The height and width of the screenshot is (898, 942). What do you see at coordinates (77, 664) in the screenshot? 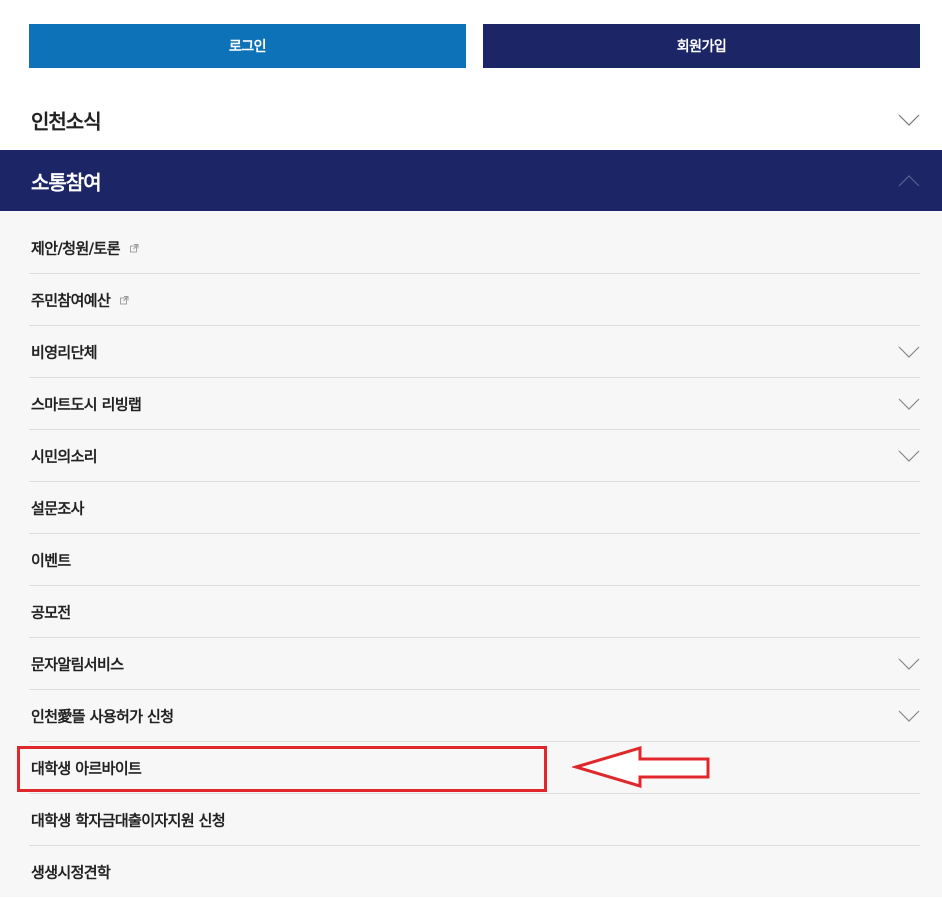
I see `submenu-item-label: 문자알림서비스` at bounding box center [77, 664].